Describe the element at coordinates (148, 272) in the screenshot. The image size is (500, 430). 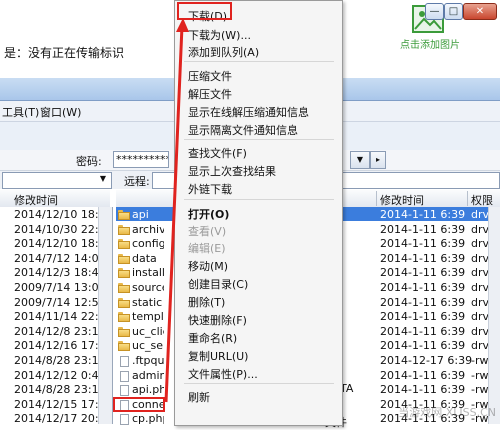
I see `remote-row-name: install` at that location.